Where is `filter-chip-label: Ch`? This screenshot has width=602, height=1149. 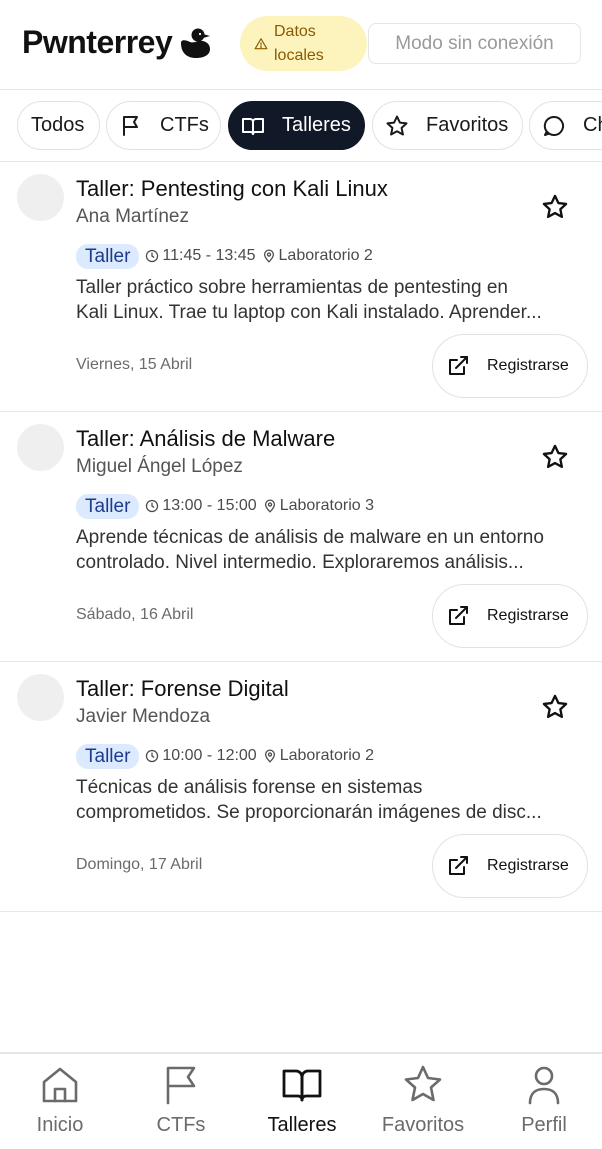 filter-chip-label: Ch is located at coordinates (592, 125).